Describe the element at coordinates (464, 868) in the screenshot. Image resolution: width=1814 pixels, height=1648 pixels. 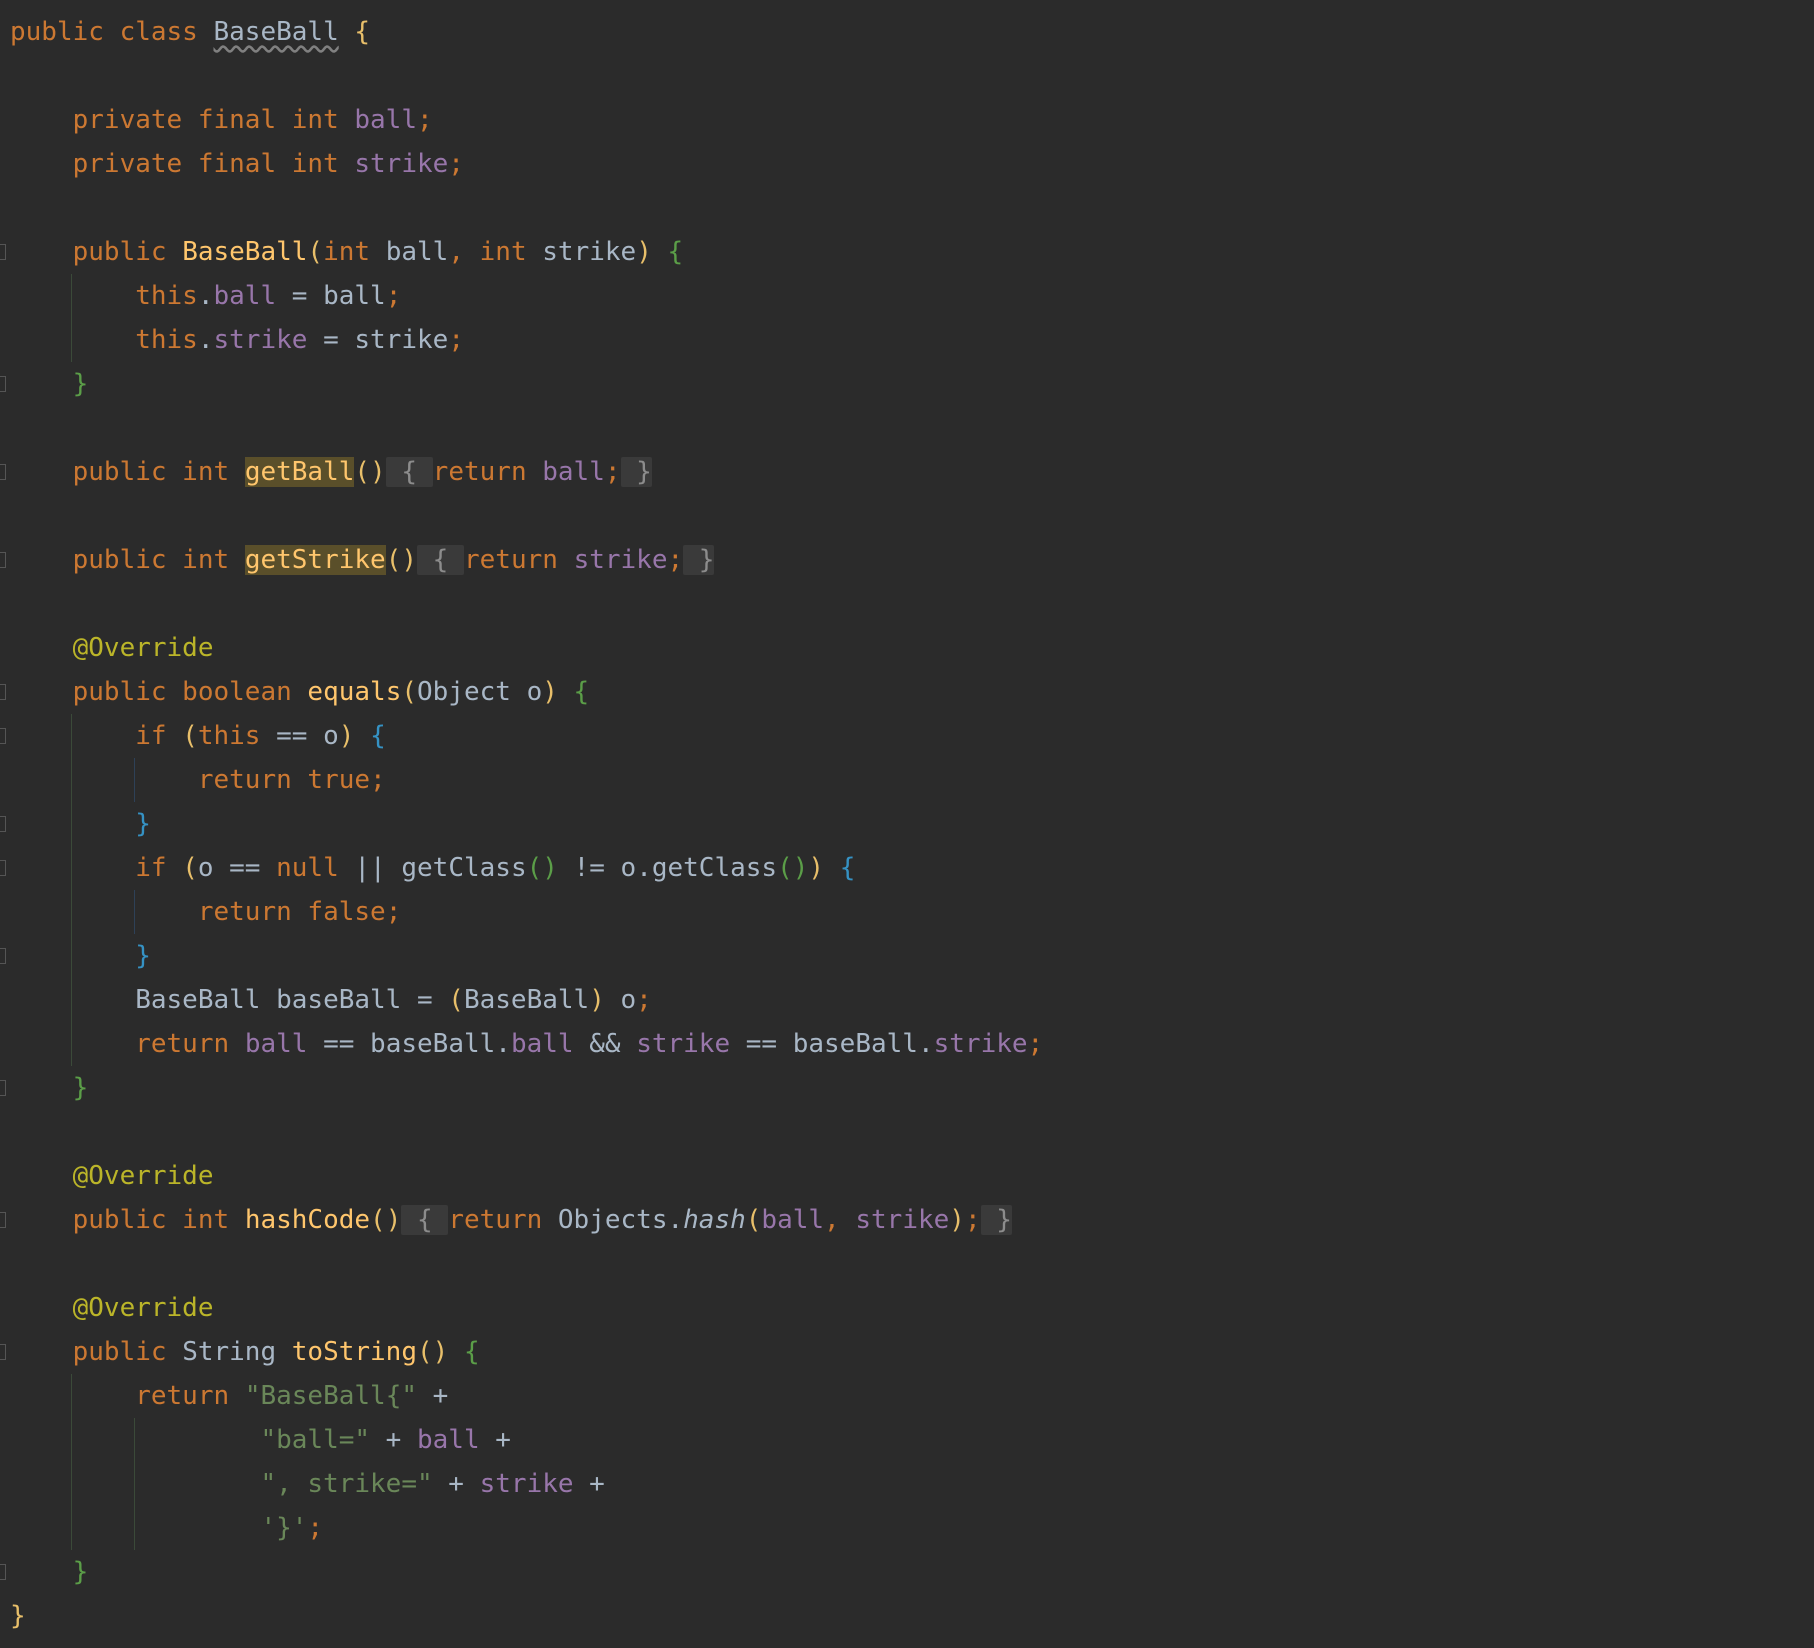
I see `code-token: getClass` at that location.